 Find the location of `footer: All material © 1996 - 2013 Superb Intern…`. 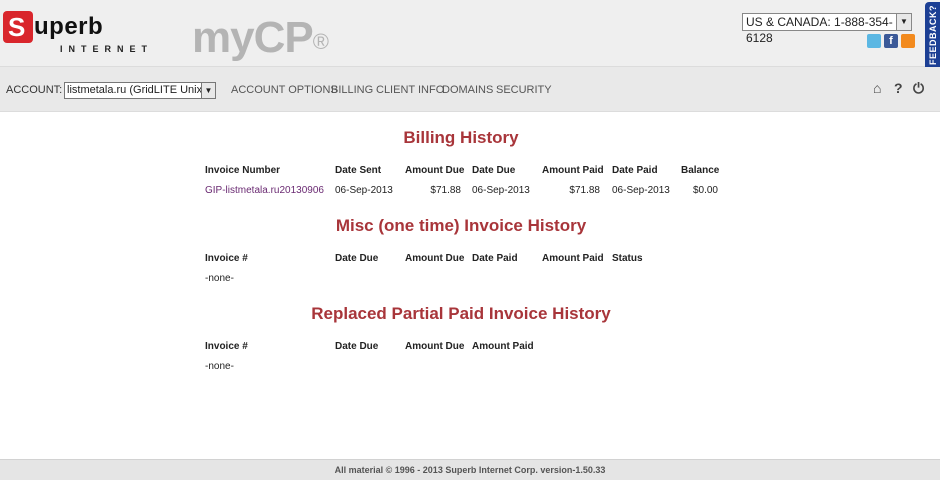

footer: All material © 1996 - 2013 Superb Intern… is located at coordinates (470, 469).